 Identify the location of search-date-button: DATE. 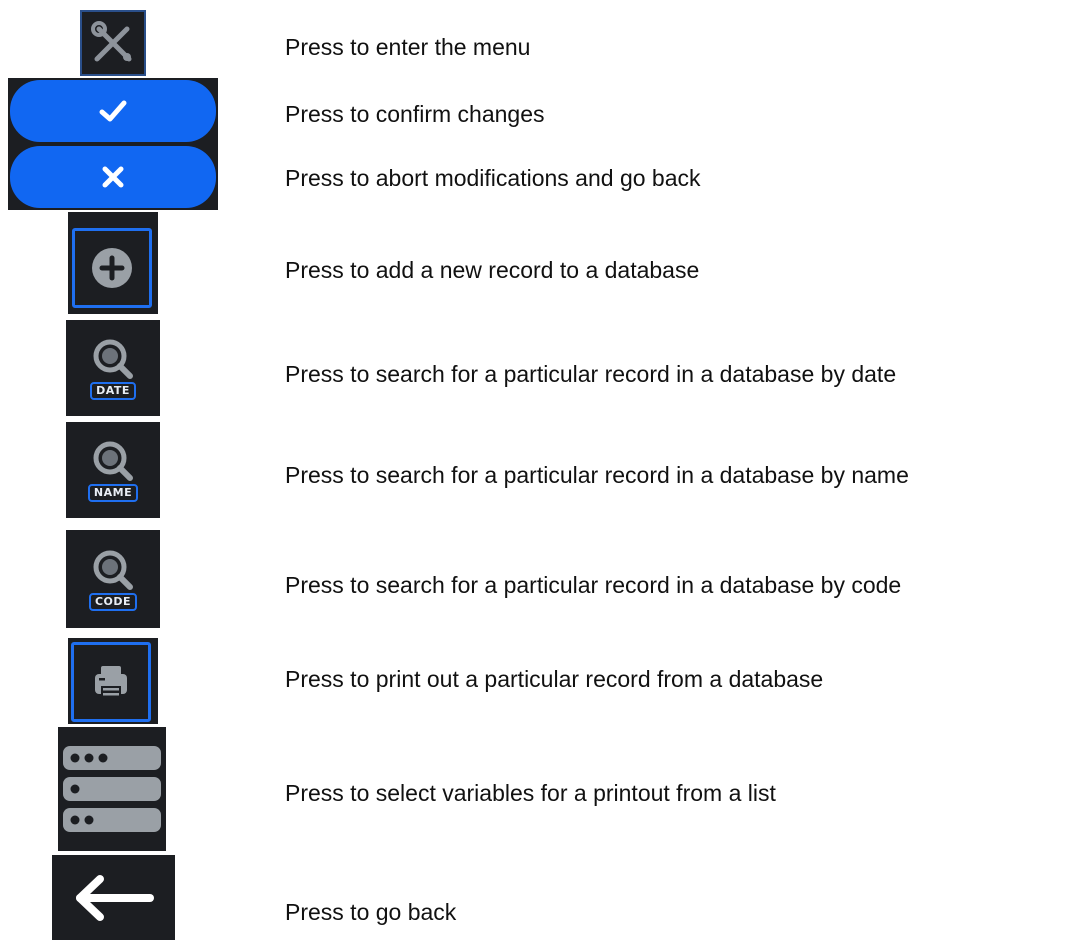
(113, 368).